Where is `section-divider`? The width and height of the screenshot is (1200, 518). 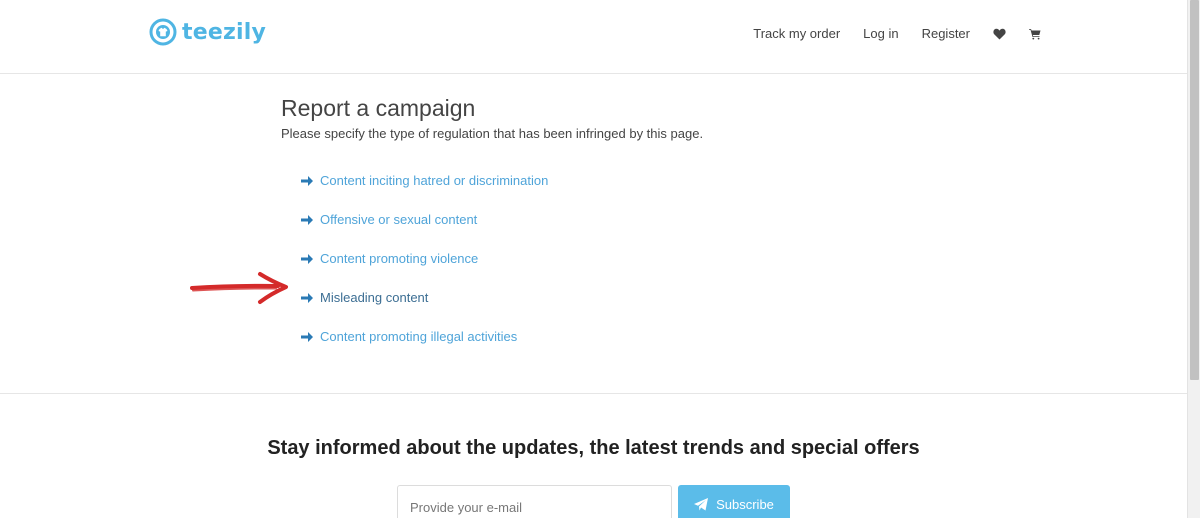
section-divider is located at coordinates (593, 393).